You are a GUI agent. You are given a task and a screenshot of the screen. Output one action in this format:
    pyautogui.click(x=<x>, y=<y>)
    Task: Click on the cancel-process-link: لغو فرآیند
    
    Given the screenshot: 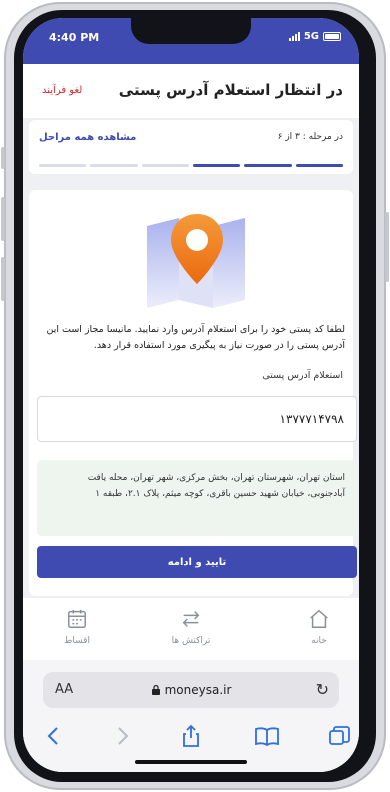 What is the action you would take?
    pyautogui.click(x=62, y=90)
    